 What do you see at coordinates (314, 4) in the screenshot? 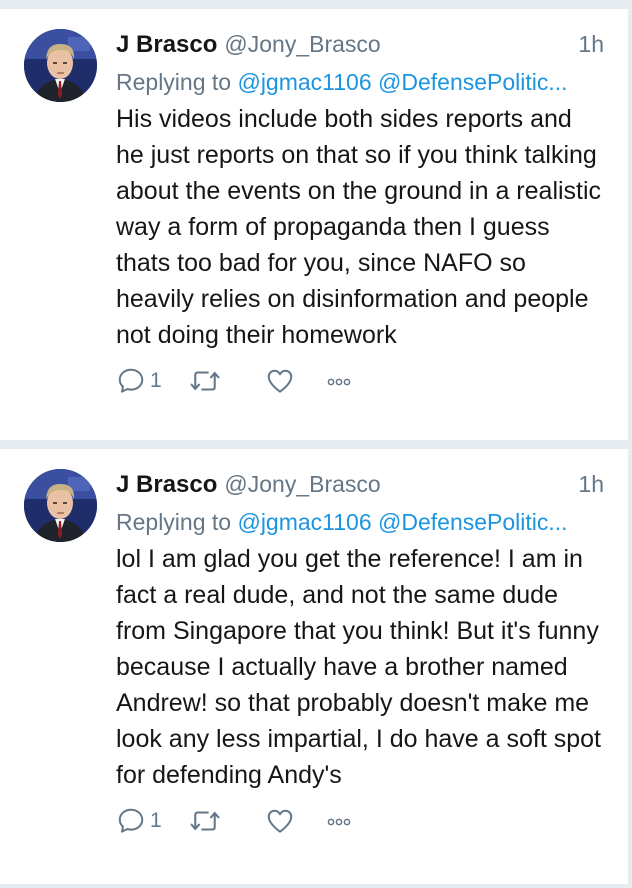
I see `timeline-gap` at bounding box center [314, 4].